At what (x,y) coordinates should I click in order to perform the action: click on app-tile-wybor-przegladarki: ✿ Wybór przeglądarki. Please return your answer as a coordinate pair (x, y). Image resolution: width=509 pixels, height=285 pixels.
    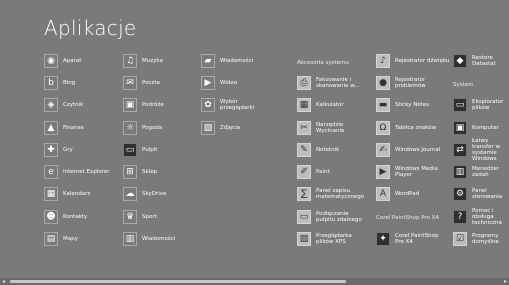
    Looking at the image, I should click on (227, 105).